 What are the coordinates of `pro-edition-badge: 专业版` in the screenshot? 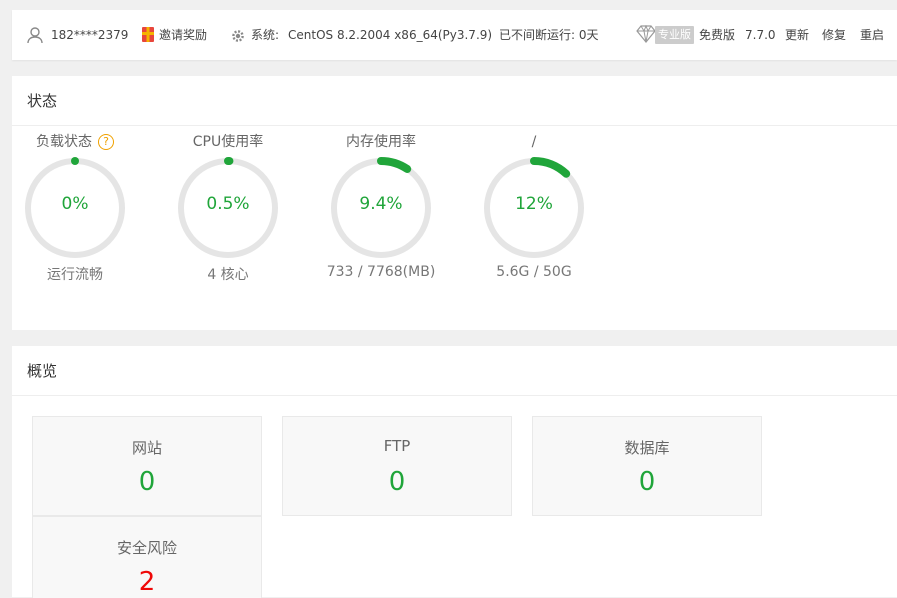 It's located at (674, 35).